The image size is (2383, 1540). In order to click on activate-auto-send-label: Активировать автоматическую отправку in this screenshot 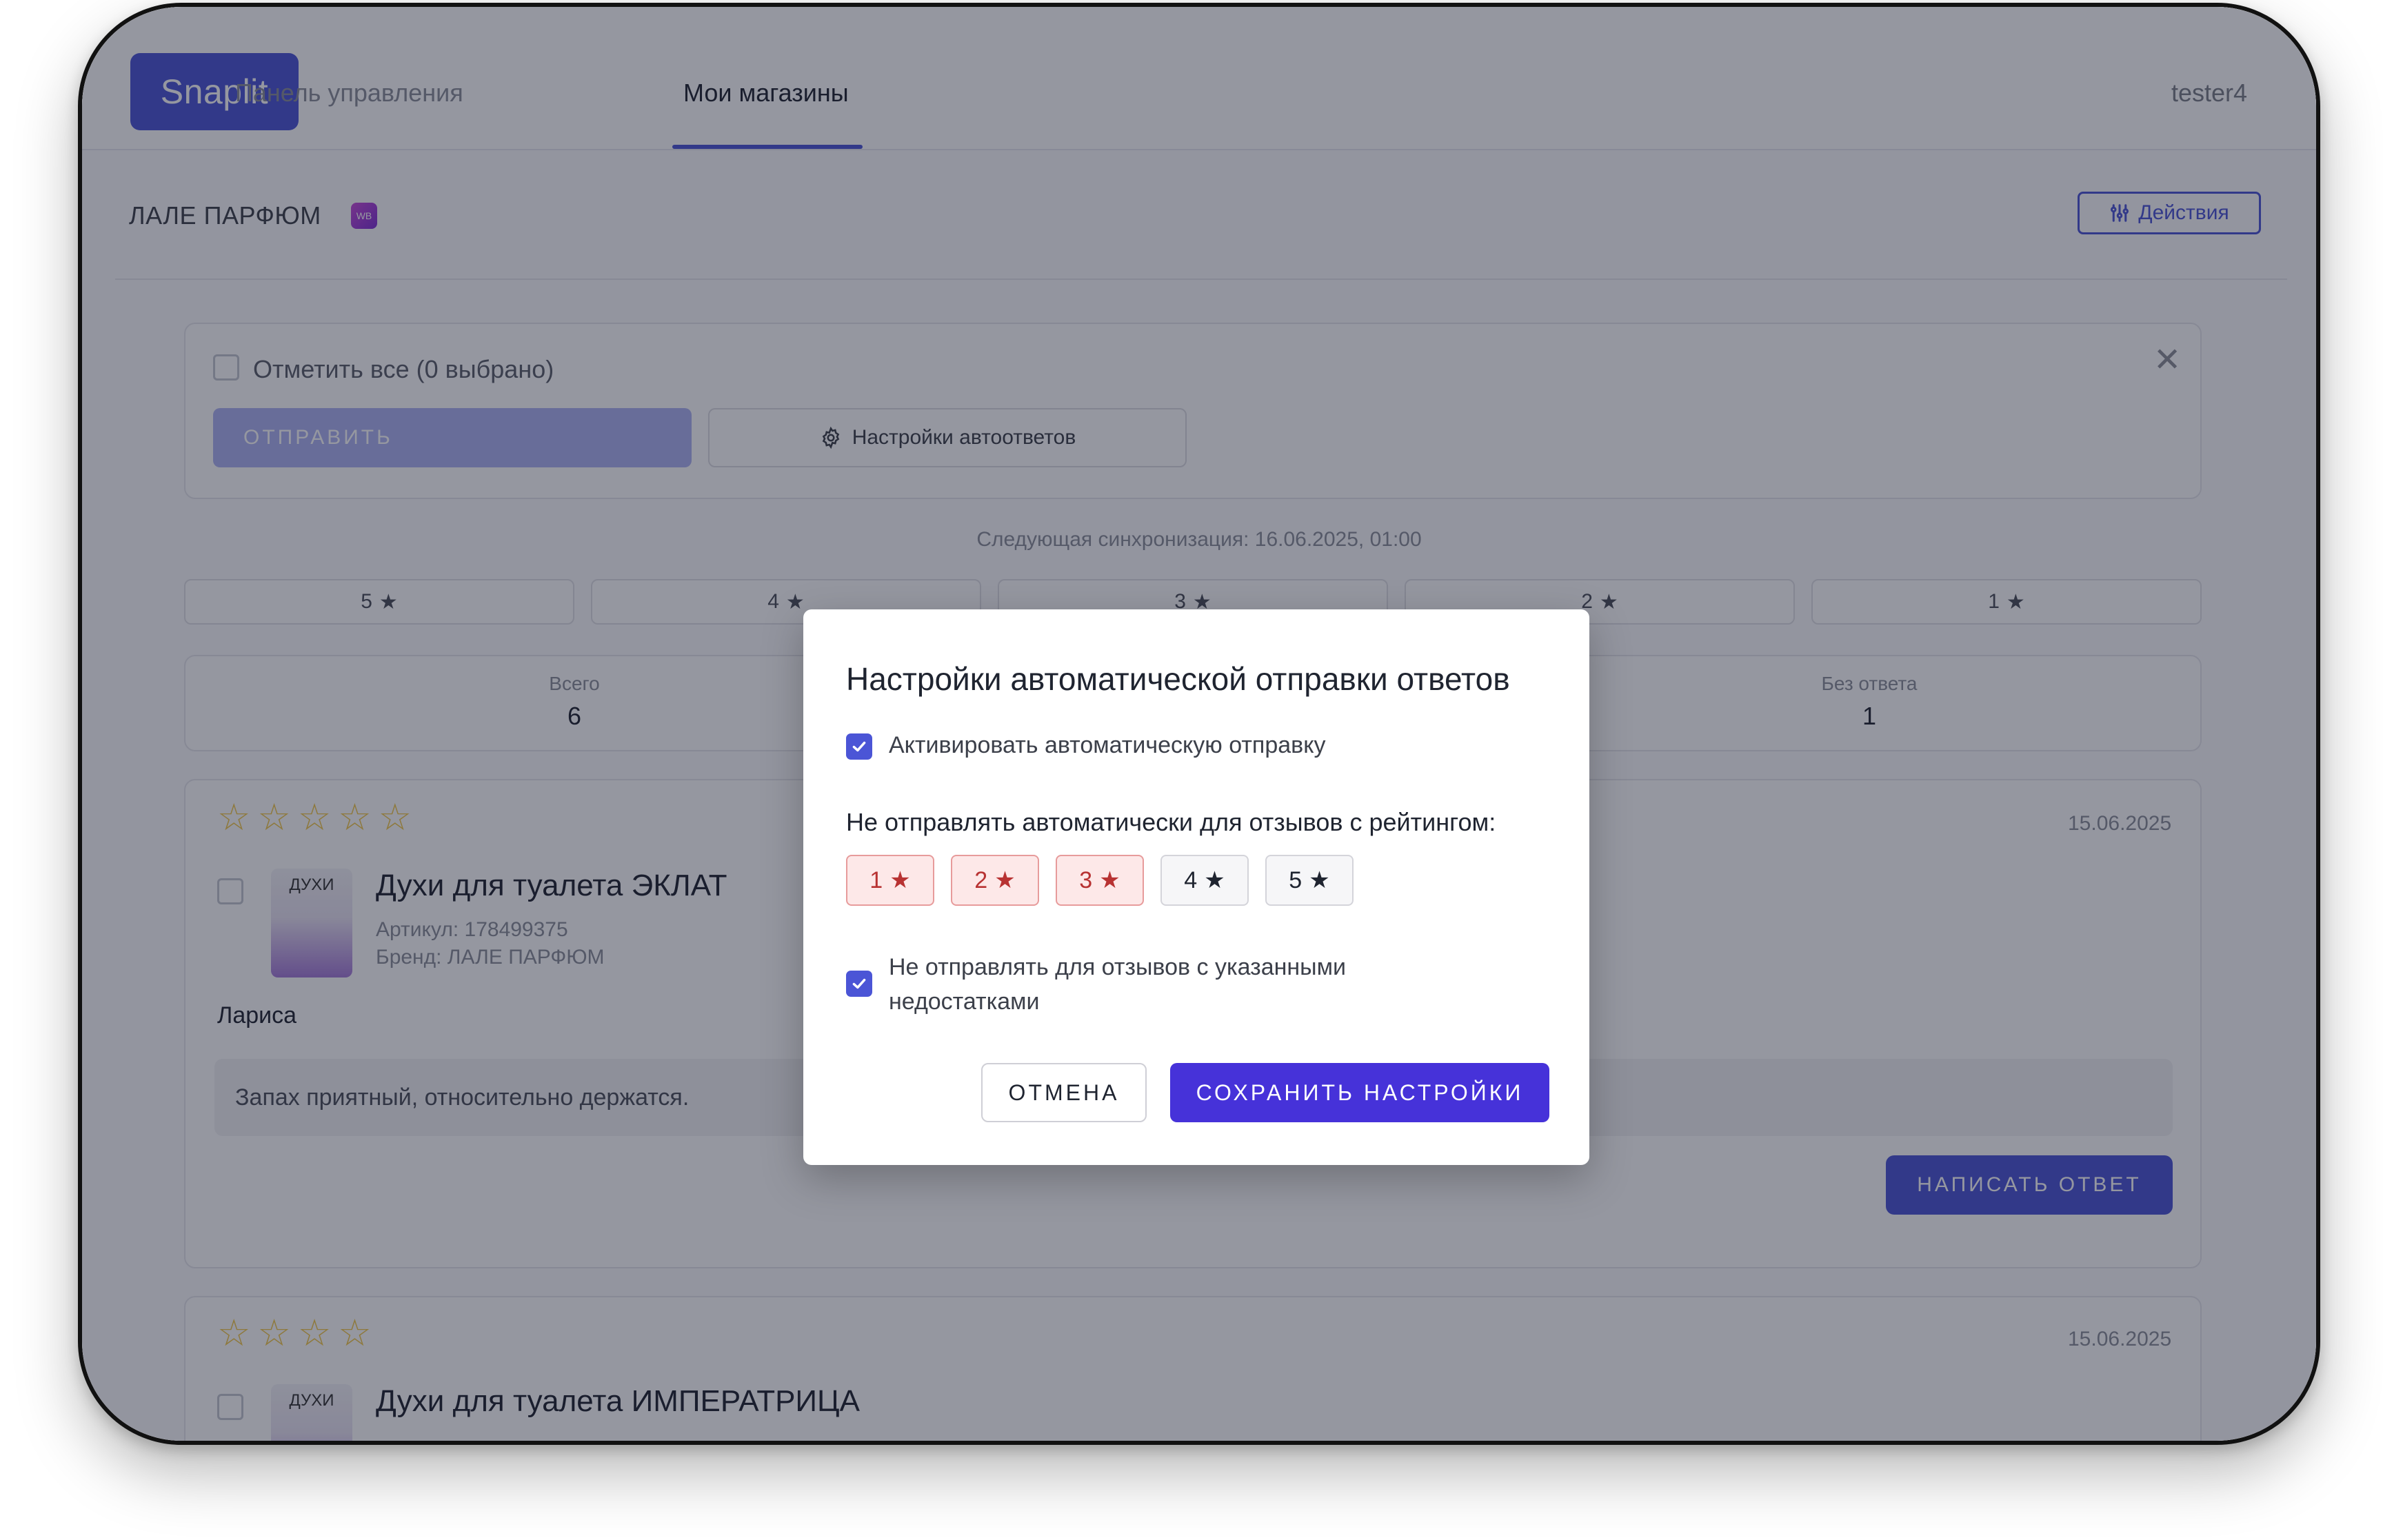, I will do `click(1107, 745)`.